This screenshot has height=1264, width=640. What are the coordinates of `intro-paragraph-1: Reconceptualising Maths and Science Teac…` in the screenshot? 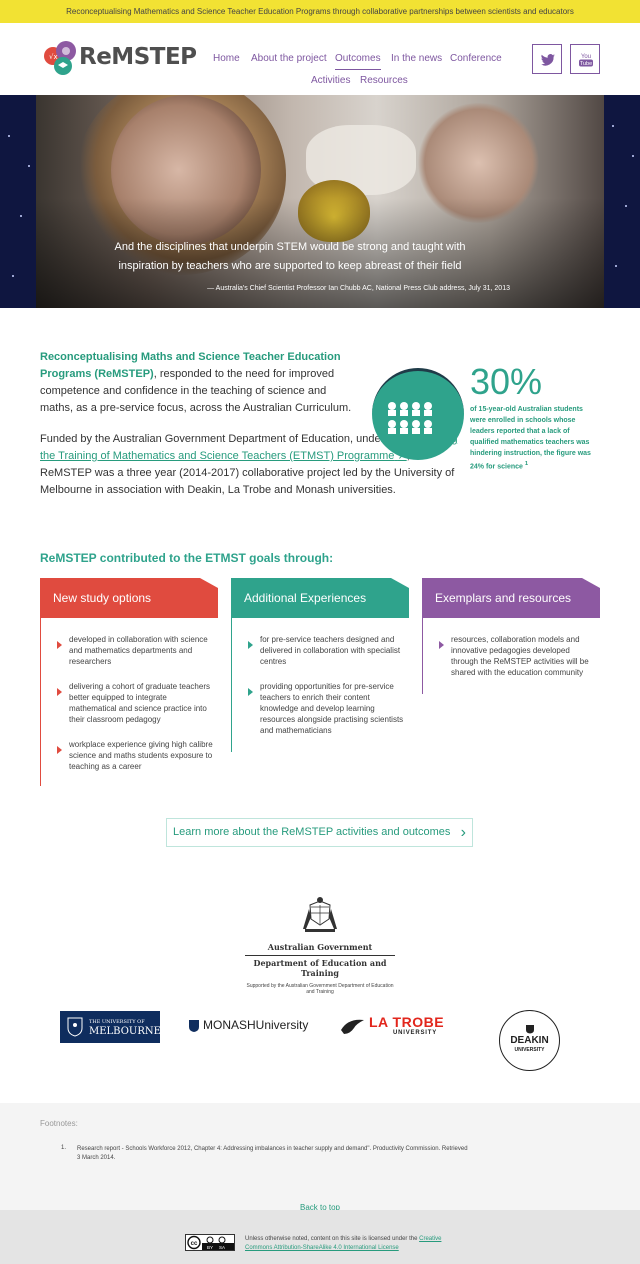 It's located at (196, 382).